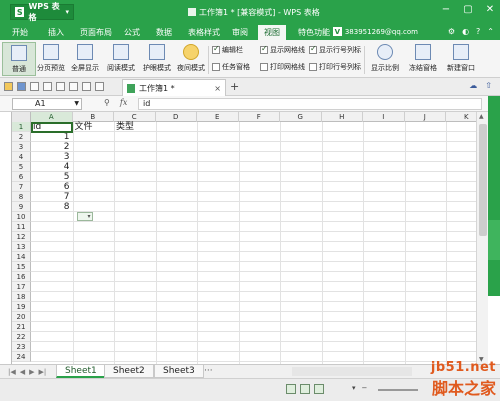 The height and width of the screenshot is (401, 500). What do you see at coordinates (21, 217) in the screenshot?
I see `row-header: 10` at bounding box center [21, 217].